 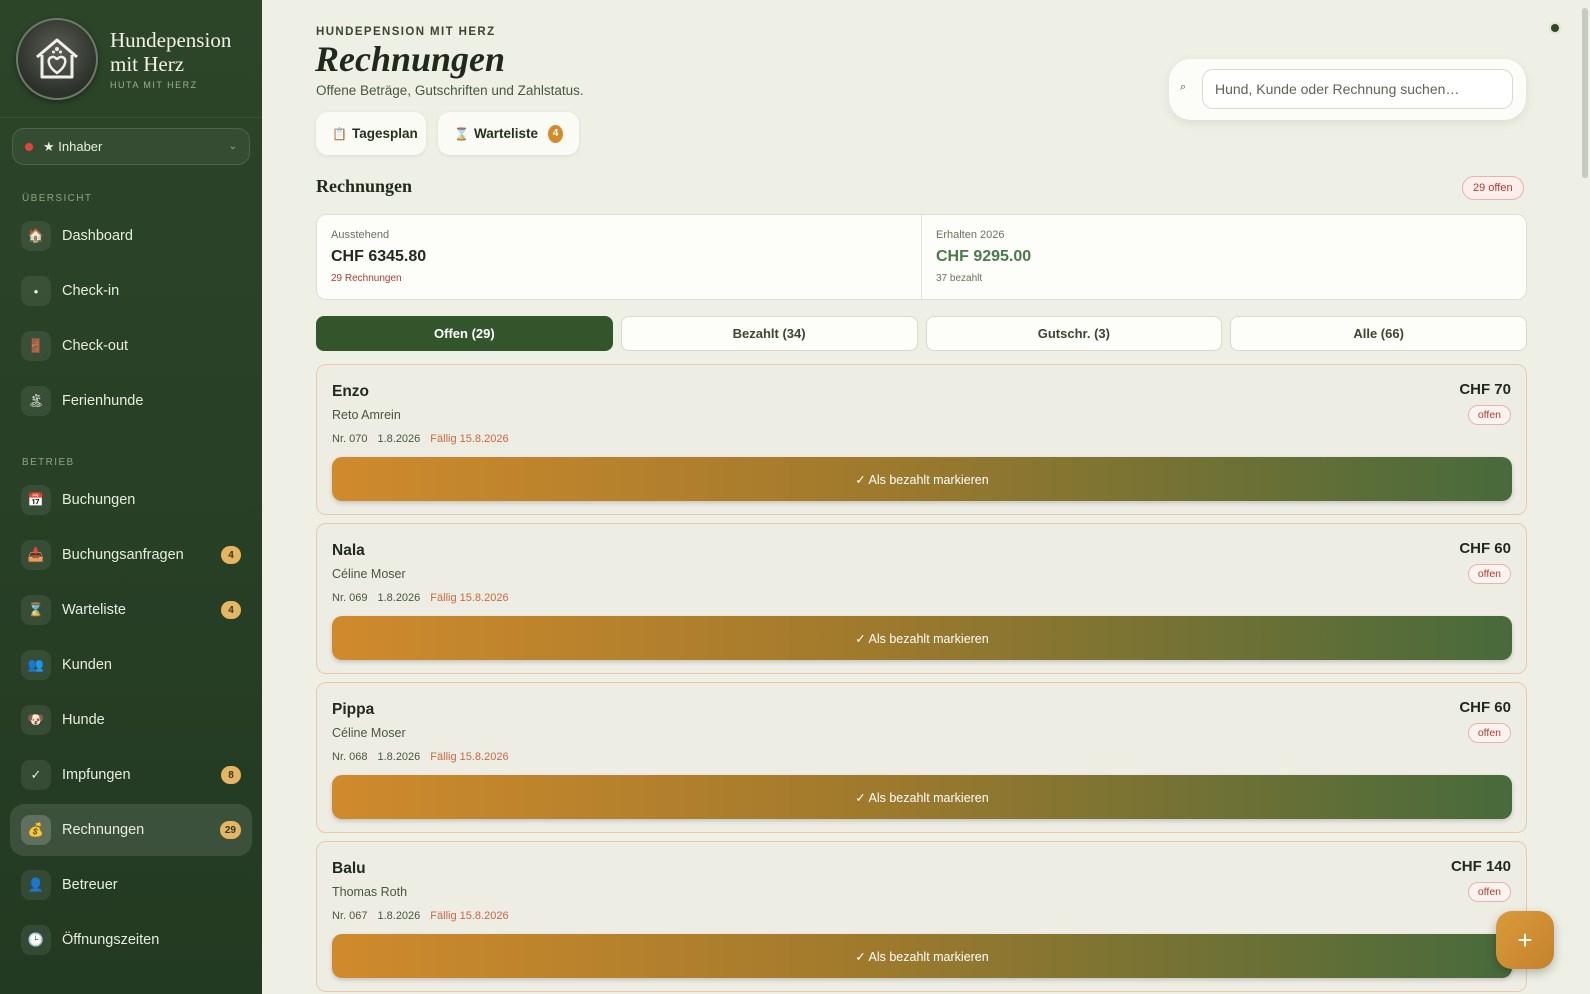 I want to click on outstanding-note: 29 Rechnungen, so click(x=366, y=278).